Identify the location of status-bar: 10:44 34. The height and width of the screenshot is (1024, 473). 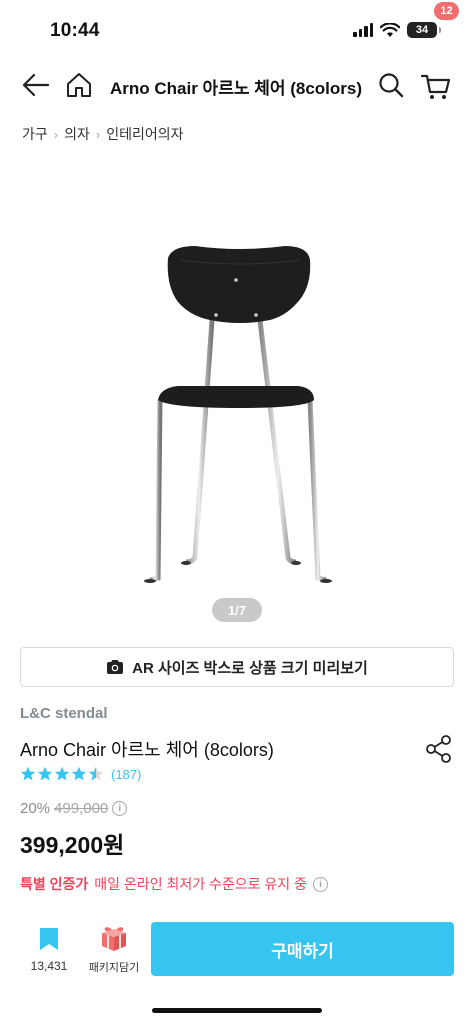
(236, 30).